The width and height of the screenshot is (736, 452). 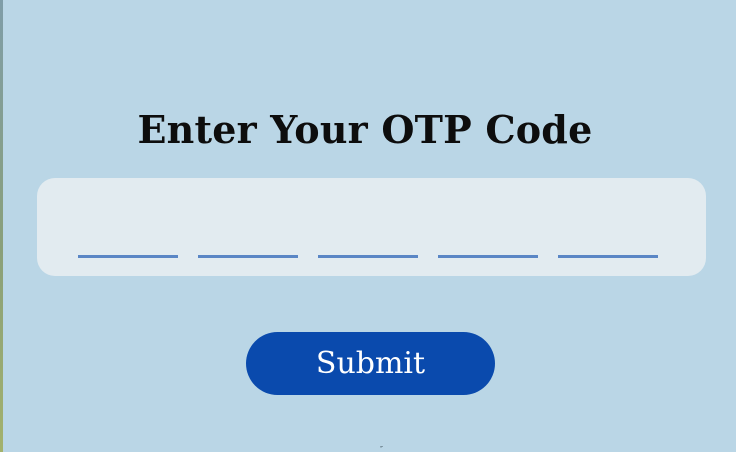 What do you see at coordinates (128, 235) in the screenshot?
I see `otp-digit-1-input` at bounding box center [128, 235].